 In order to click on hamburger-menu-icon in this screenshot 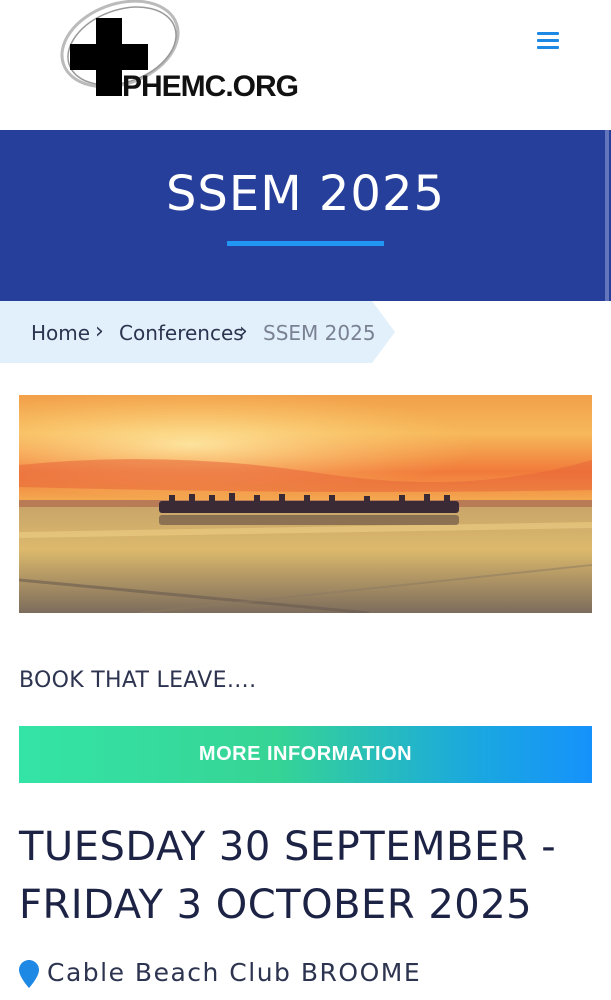, I will do `click(548, 33)`.